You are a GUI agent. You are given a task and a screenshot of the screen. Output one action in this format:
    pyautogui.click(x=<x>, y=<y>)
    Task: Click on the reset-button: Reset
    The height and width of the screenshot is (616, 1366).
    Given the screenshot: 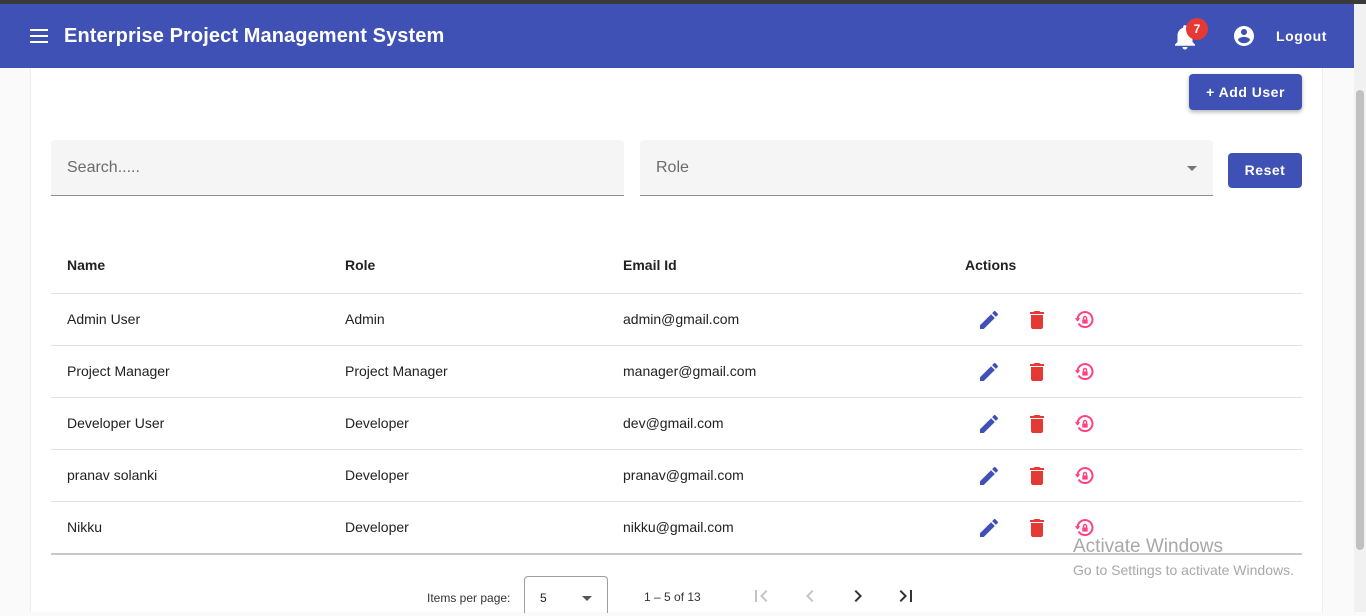 What is the action you would take?
    pyautogui.click(x=1265, y=170)
    